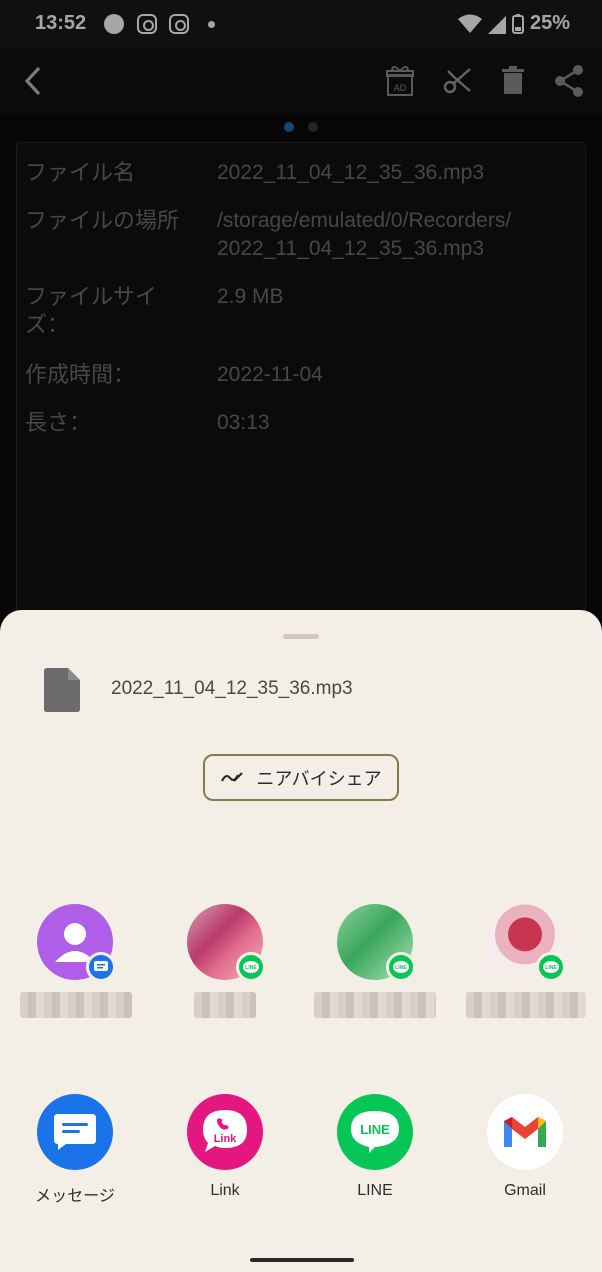 The image size is (602, 1272). I want to click on messages-icon, so click(75, 1132).